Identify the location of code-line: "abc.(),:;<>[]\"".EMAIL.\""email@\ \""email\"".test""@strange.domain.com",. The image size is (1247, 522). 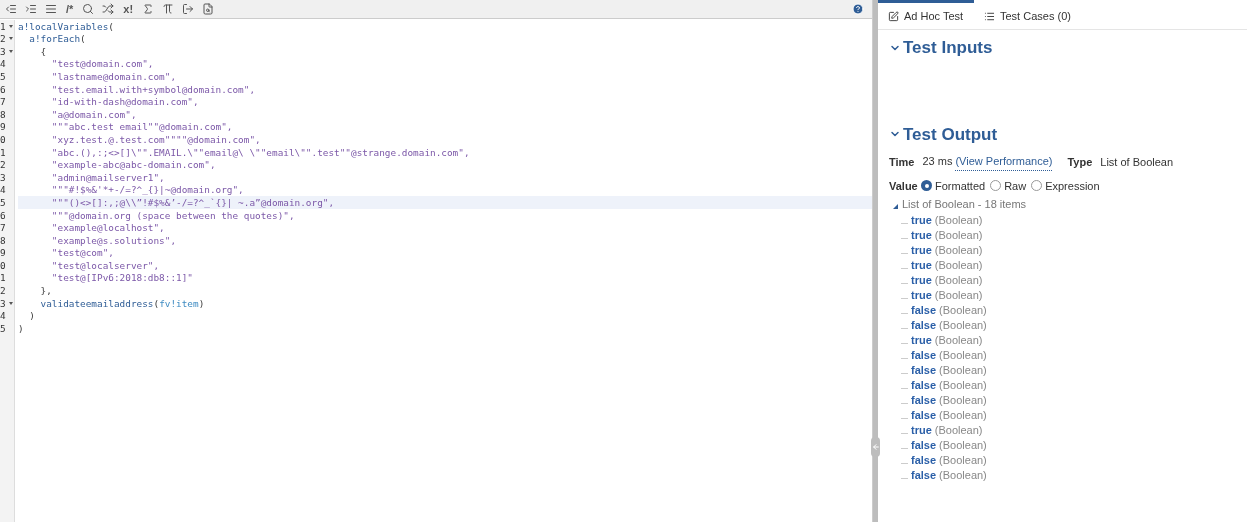
(260, 152).